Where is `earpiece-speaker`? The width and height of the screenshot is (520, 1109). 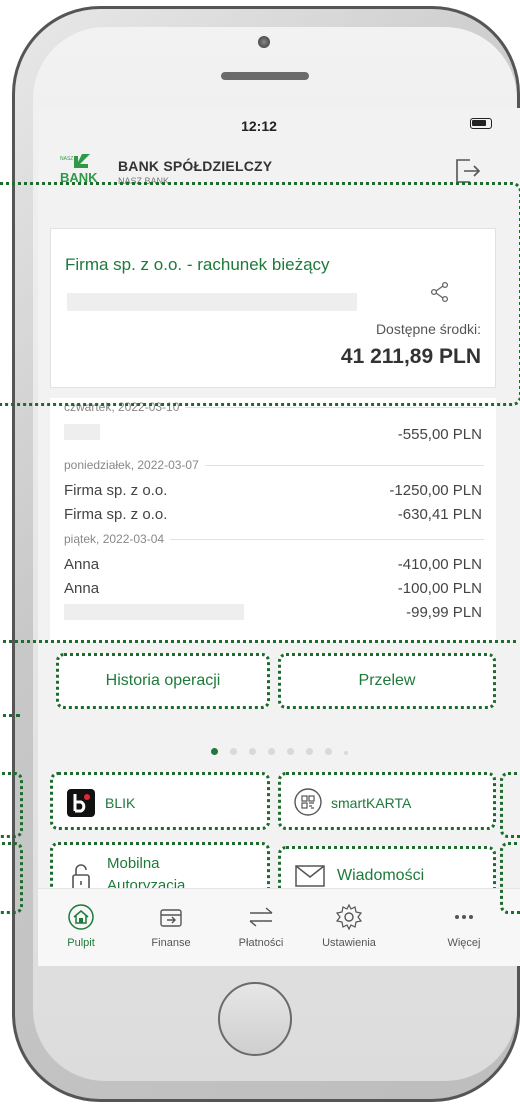
earpiece-speaker is located at coordinates (265, 76).